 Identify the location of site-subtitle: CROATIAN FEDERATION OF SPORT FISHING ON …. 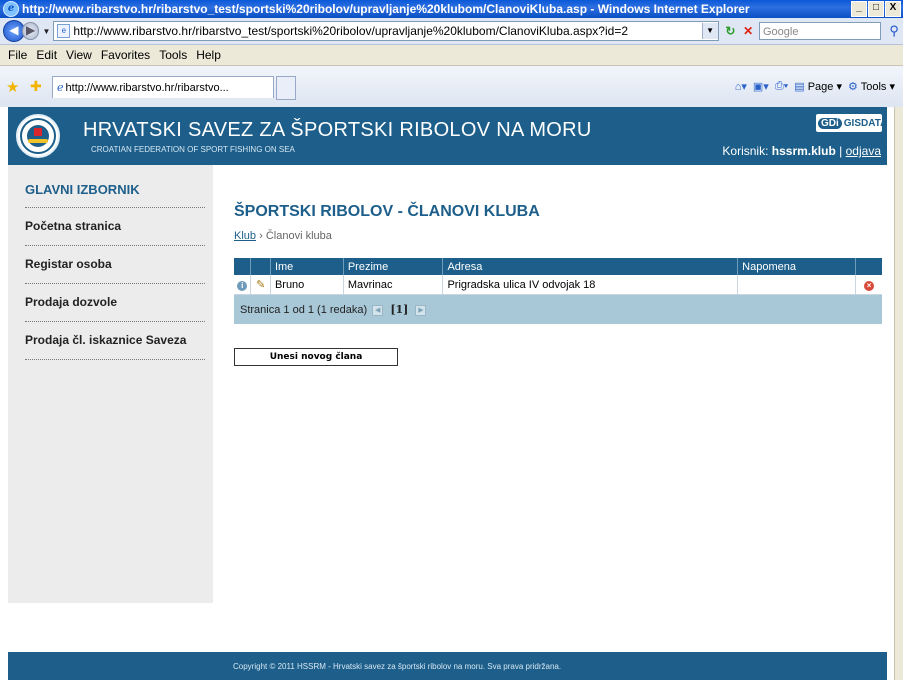
(193, 149).